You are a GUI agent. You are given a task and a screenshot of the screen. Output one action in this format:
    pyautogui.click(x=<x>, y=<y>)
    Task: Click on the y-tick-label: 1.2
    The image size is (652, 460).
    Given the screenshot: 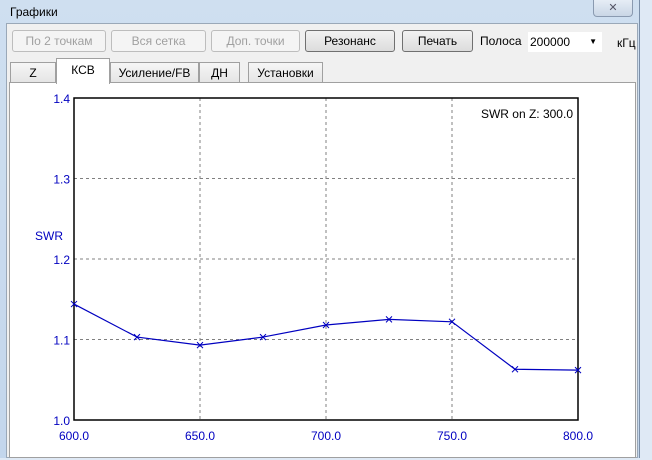 What is the action you would take?
    pyautogui.click(x=61, y=260)
    